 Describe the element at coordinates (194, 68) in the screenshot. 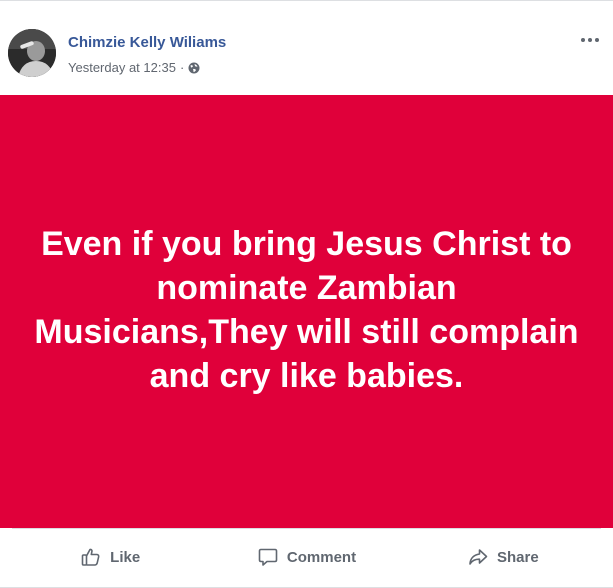

I see `globe-icon` at that location.